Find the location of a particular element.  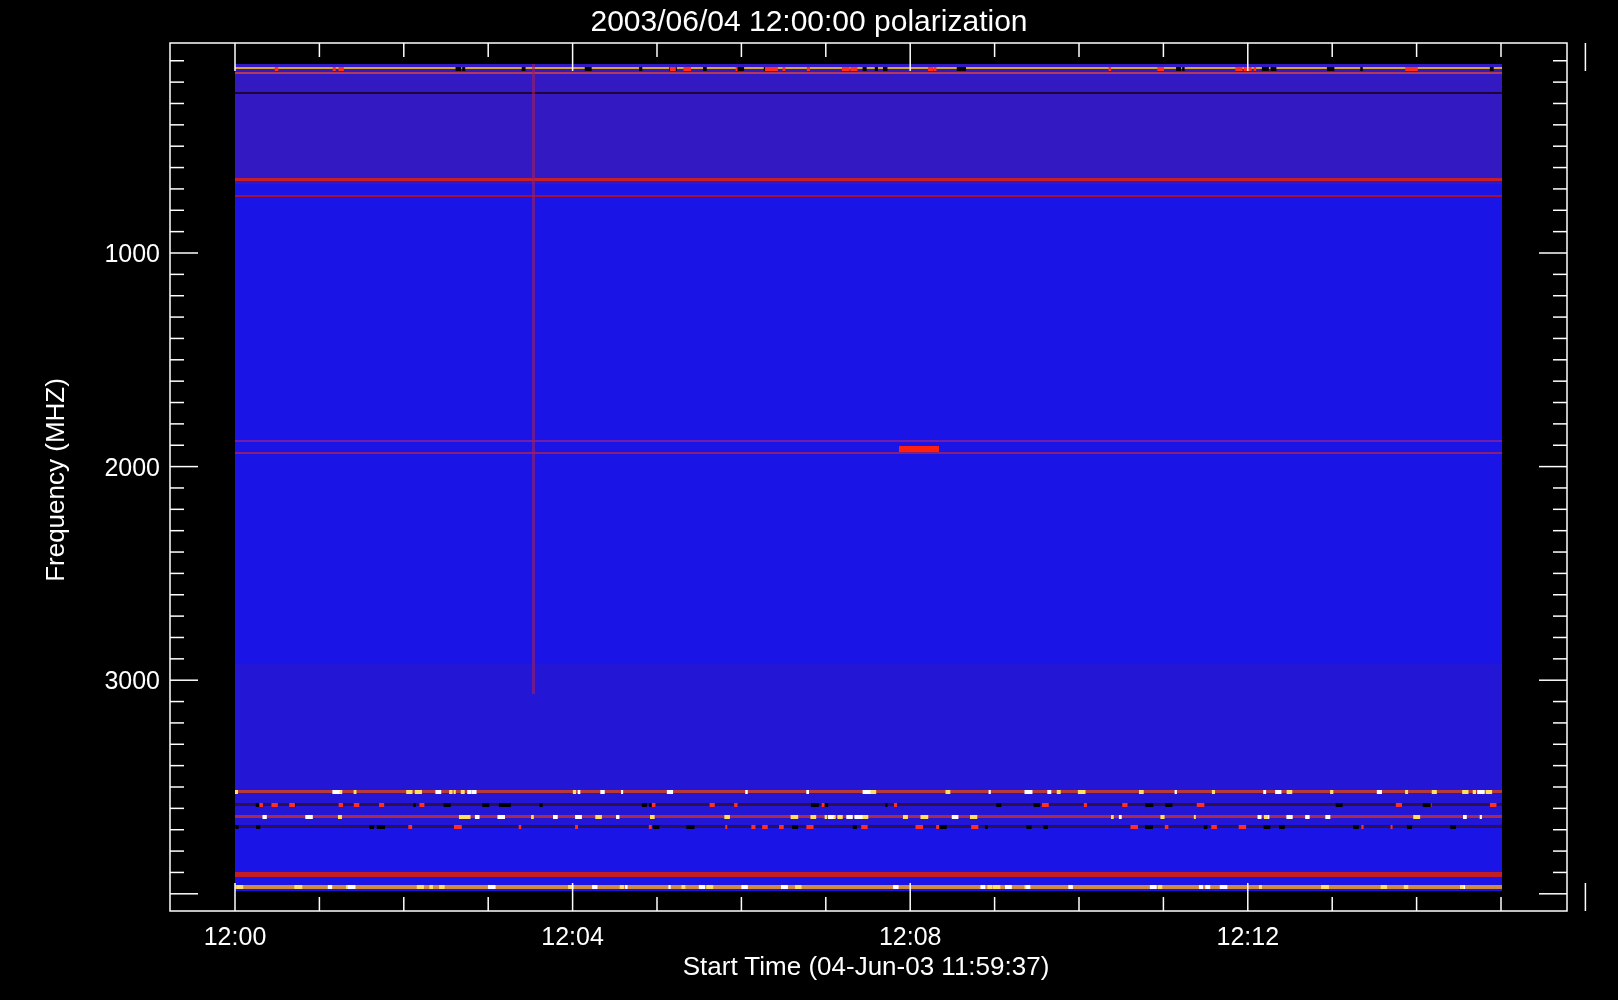

x-axis-label: Start Time (04-Jun-03 11:59:37) is located at coordinates (866, 966).